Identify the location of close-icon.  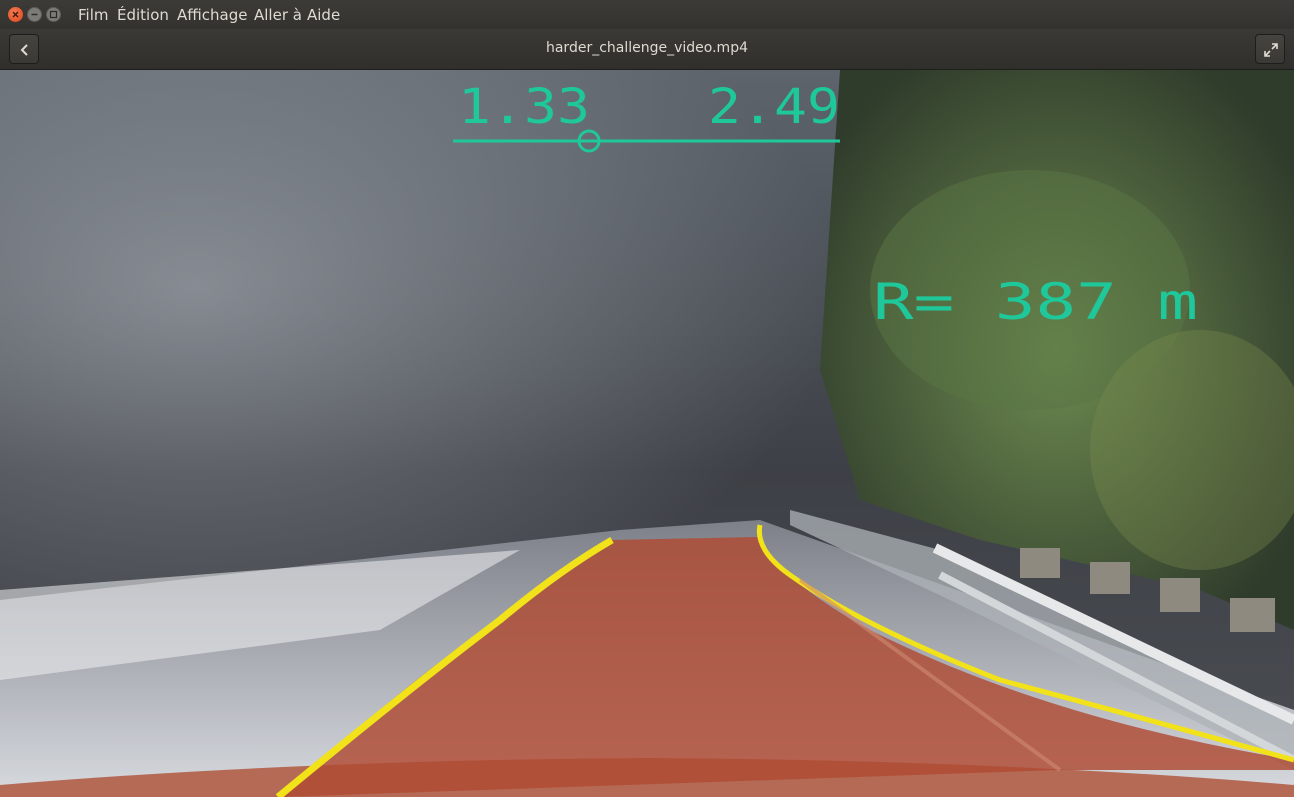
(15, 14).